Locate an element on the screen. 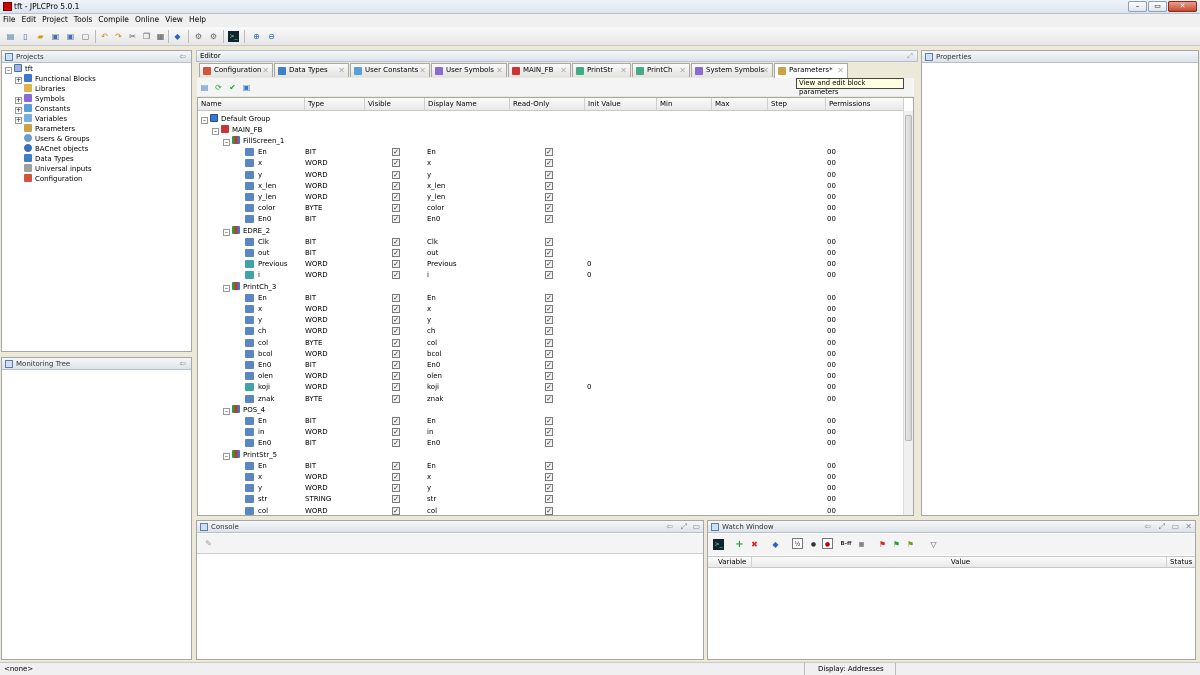 The width and height of the screenshot is (1200, 675). tab-main-fb: MAIN_FB ✕ is located at coordinates (539, 70).